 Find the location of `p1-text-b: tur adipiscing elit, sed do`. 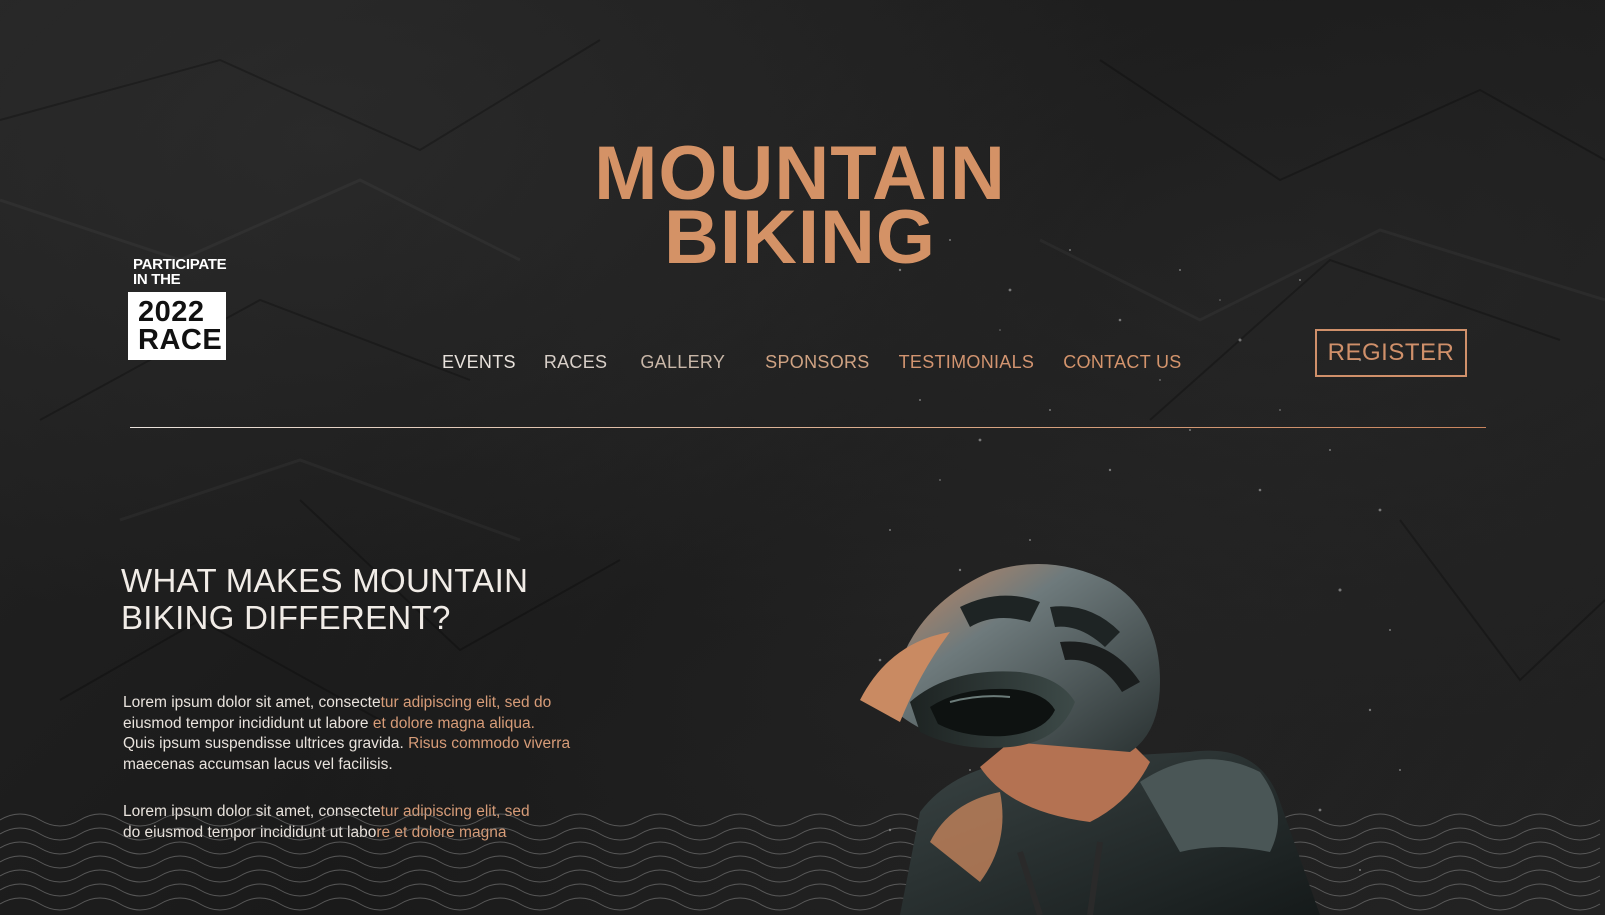

p1-text-b: tur adipiscing elit, sed do is located at coordinates (466, 702).